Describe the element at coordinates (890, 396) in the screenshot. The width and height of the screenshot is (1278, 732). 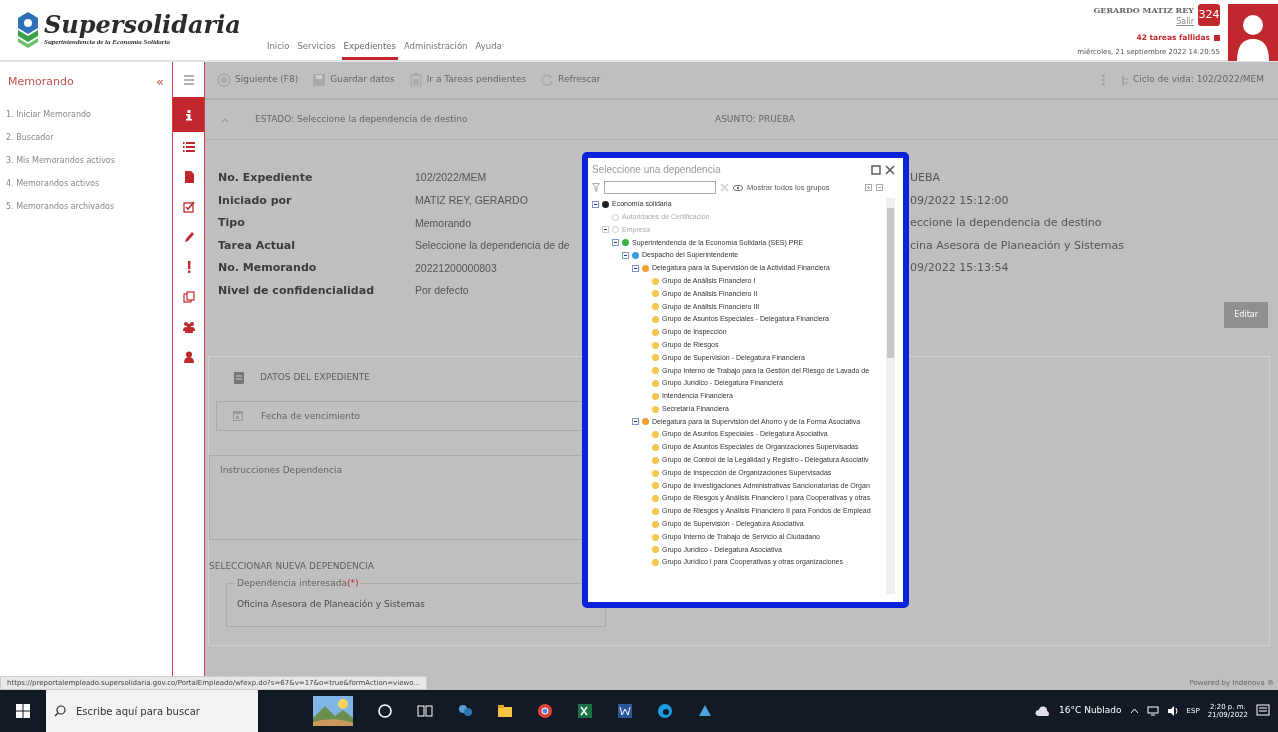
I see `scrollbar` at that location.